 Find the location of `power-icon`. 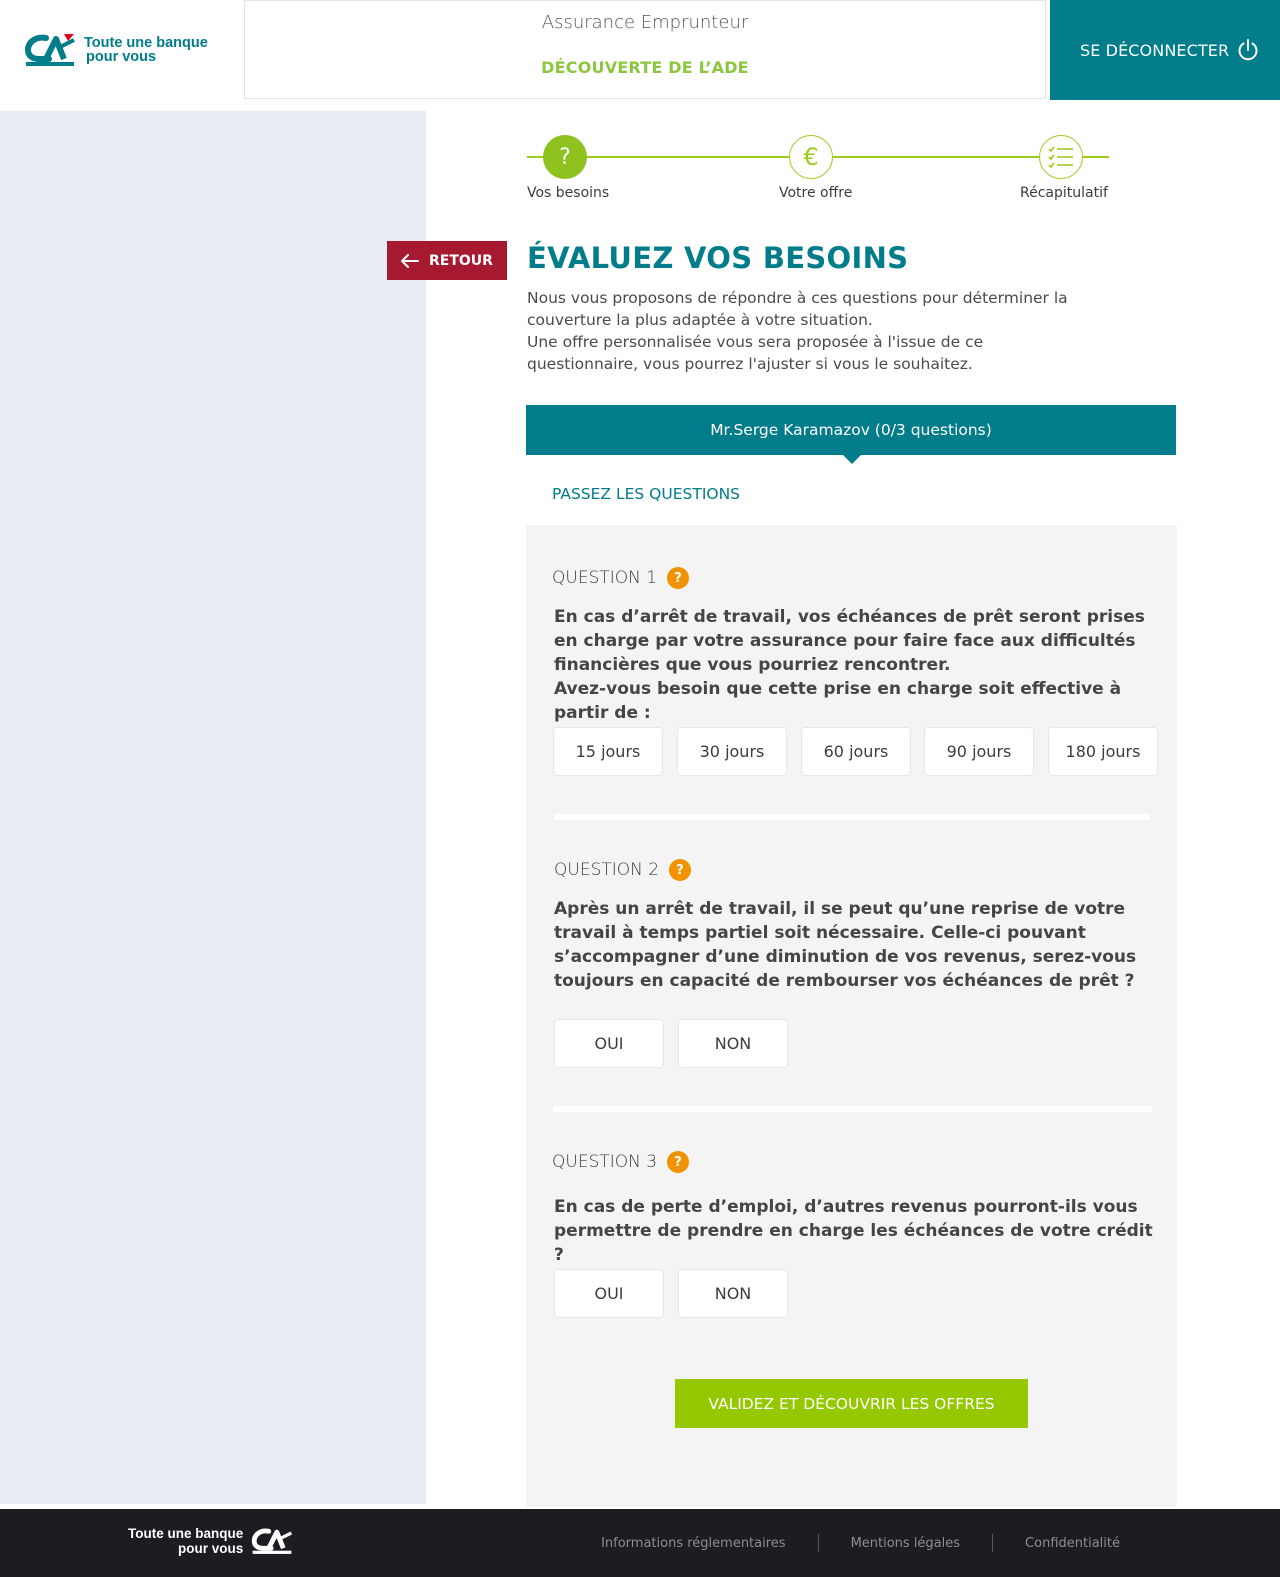

power-icon is located at coordinates (1248, 50).